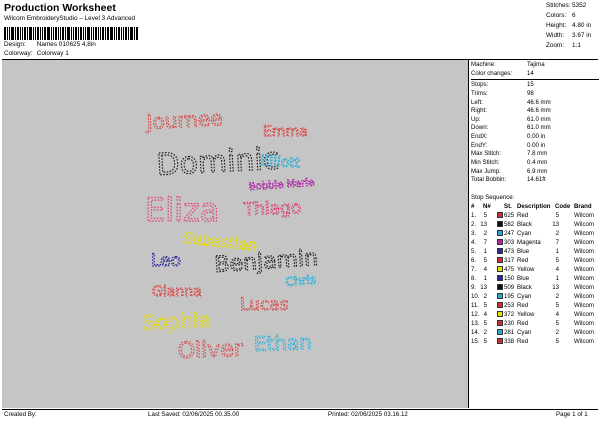 This screenshot has width=600, height=424. I want to click on stat-zoom: Zoom: 1:1, so click(563, 45).